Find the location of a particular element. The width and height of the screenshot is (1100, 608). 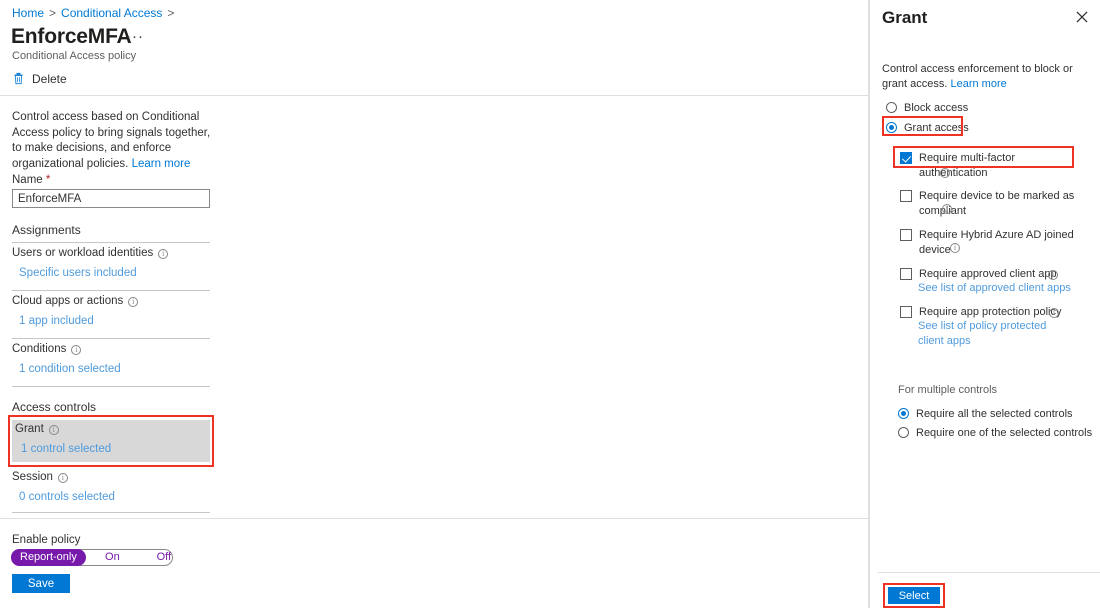

session-row-label-text: Session is located at coordinates (32, 477).